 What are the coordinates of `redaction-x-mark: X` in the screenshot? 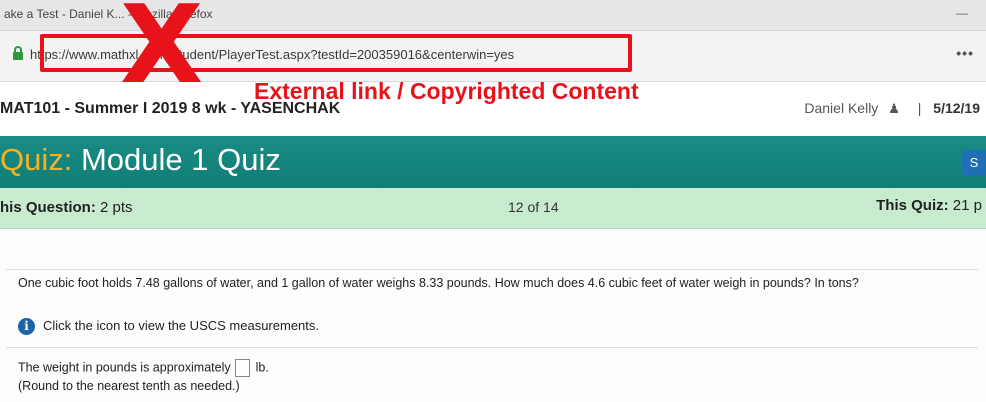 It's located at (162, 54).